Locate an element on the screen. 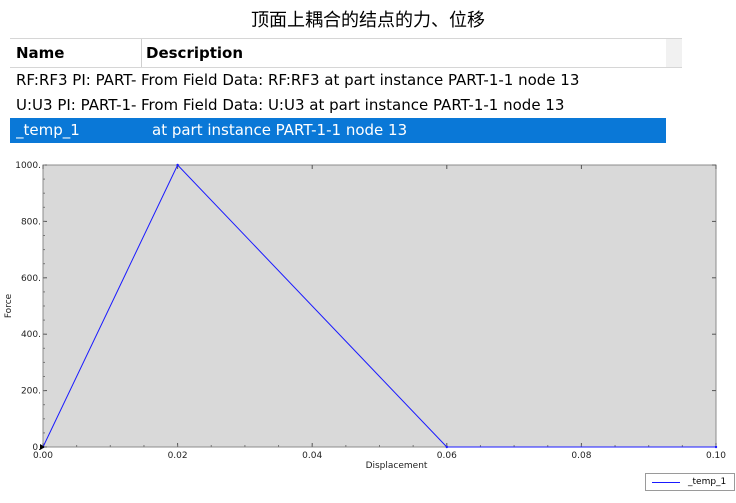 Image resolution: width=736 pixels, height=503 pixels. x-tick-label: 0.06 is located at coordinates (447, 456).